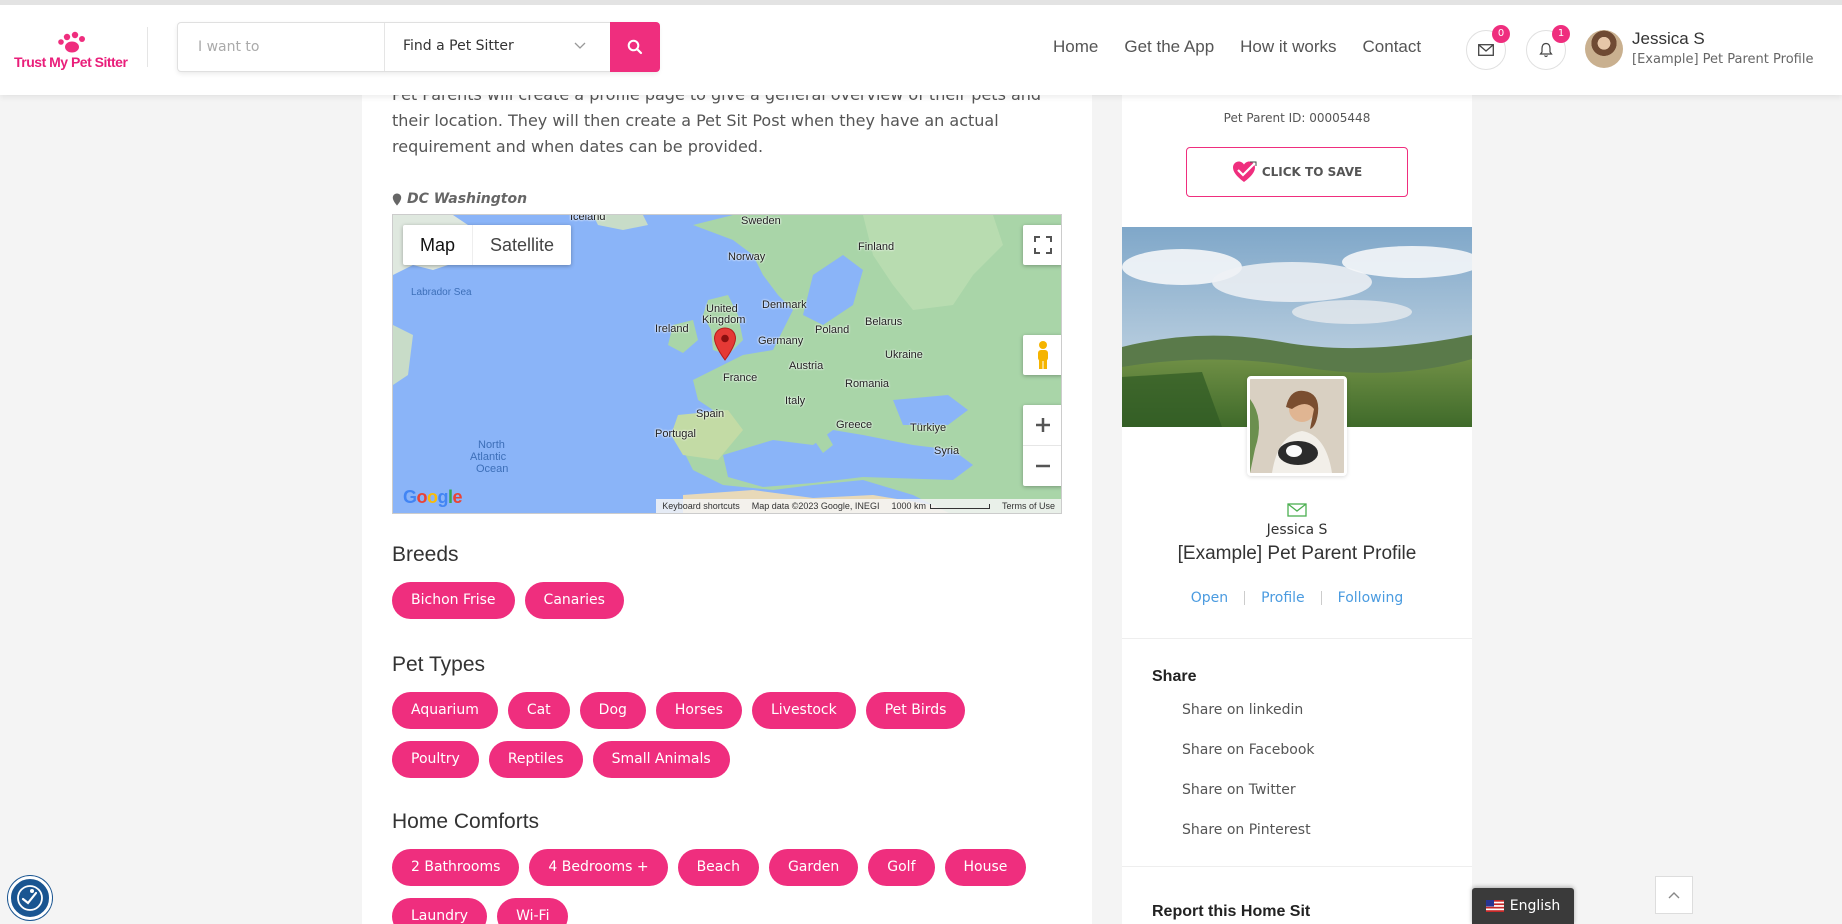 The image size is (1842, 924). What do you see at coordinates (761, 221) in the screenshot?
I see `map-label-sweden: Sweden` at bounding box center [761, 221].